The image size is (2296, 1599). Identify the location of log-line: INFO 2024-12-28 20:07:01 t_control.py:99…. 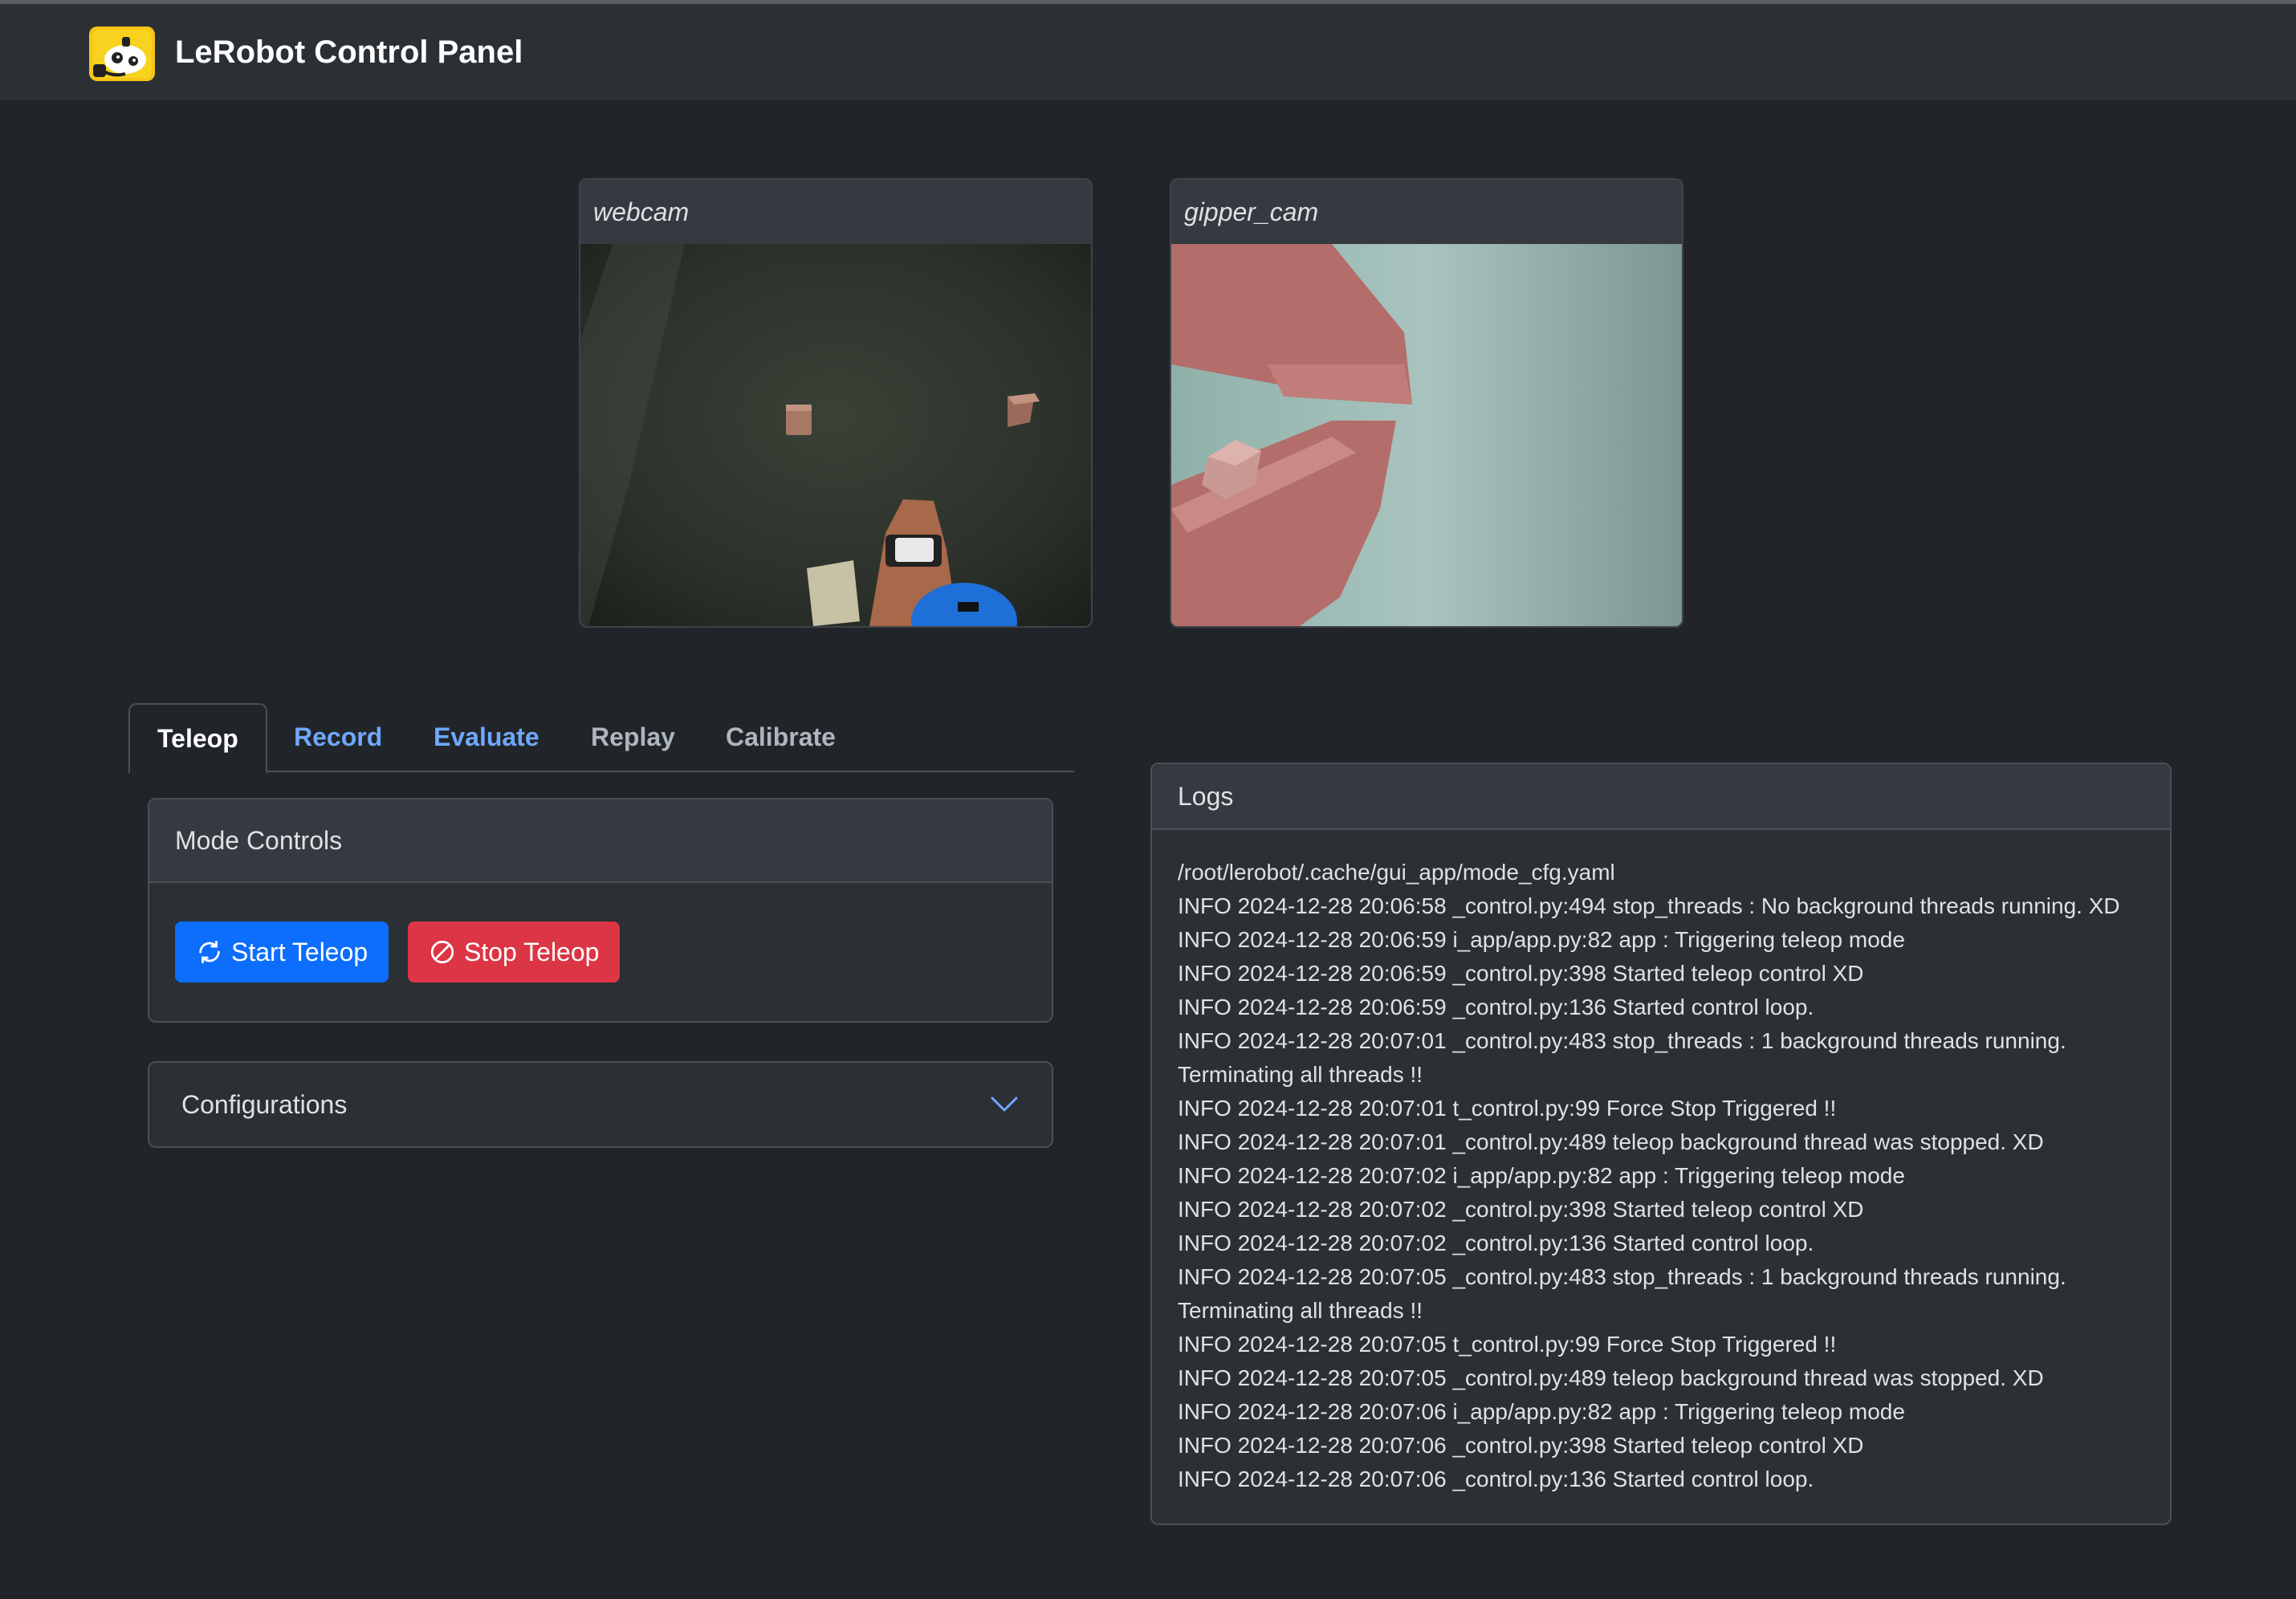
(1507, 1108).